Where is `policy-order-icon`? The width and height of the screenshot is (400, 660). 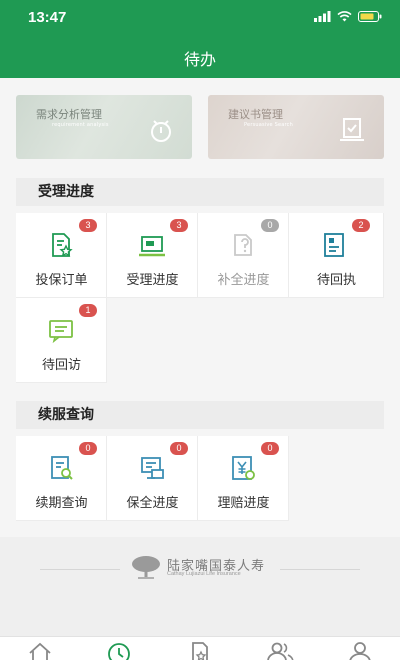
policy-order-icon is located at coordinates (62, 245).